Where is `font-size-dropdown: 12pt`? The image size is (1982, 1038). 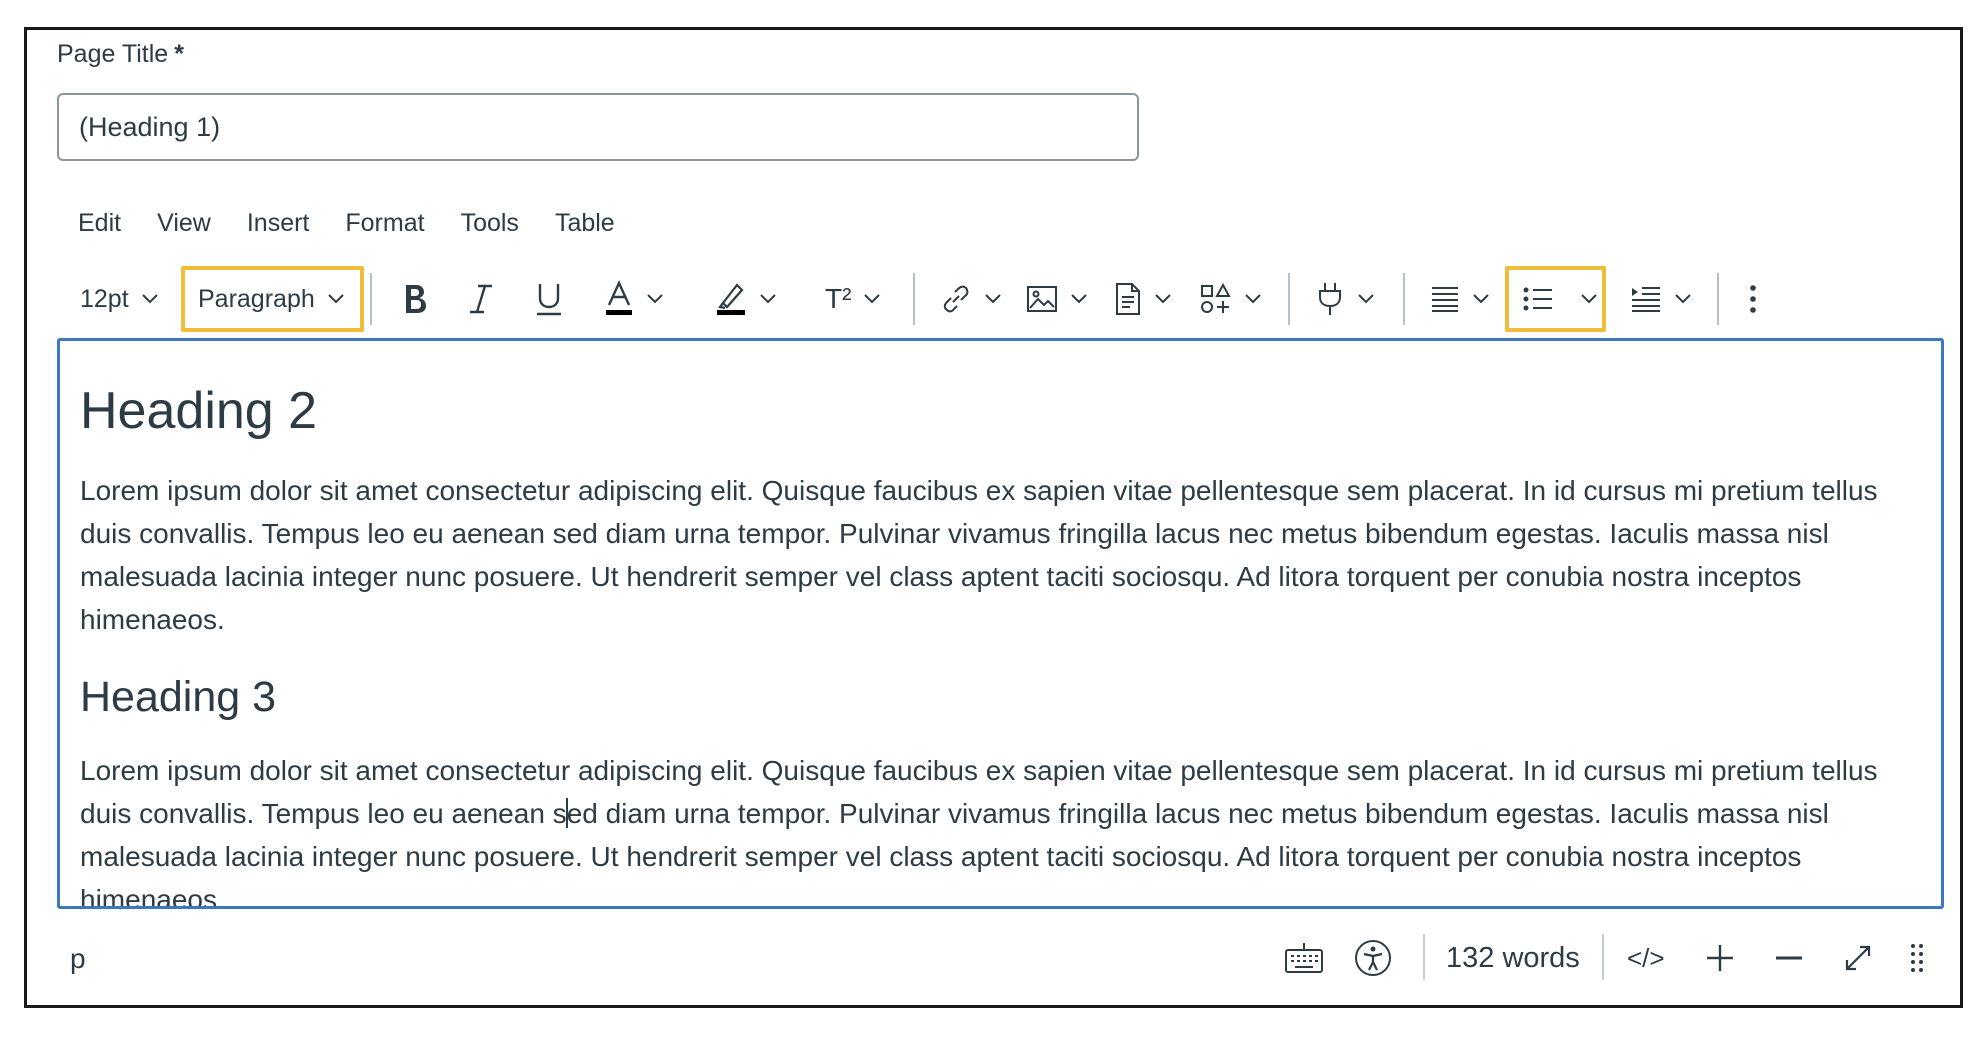 font-size-dropdown: 12pt is located at coordinates (119, 299).